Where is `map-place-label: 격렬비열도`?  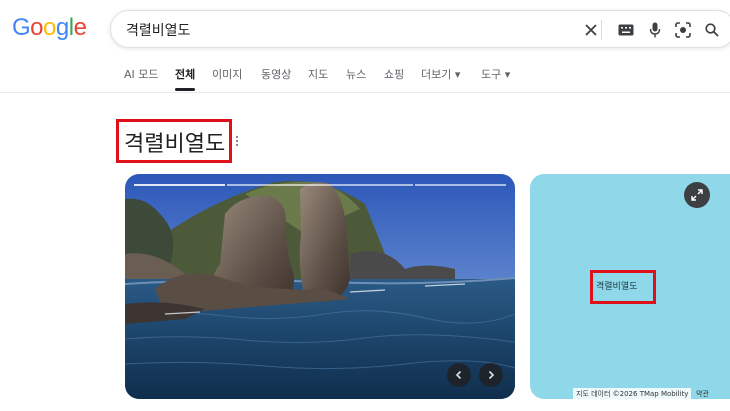
map-place-label: 격렬비열도 is located at coordinates (616, 285).